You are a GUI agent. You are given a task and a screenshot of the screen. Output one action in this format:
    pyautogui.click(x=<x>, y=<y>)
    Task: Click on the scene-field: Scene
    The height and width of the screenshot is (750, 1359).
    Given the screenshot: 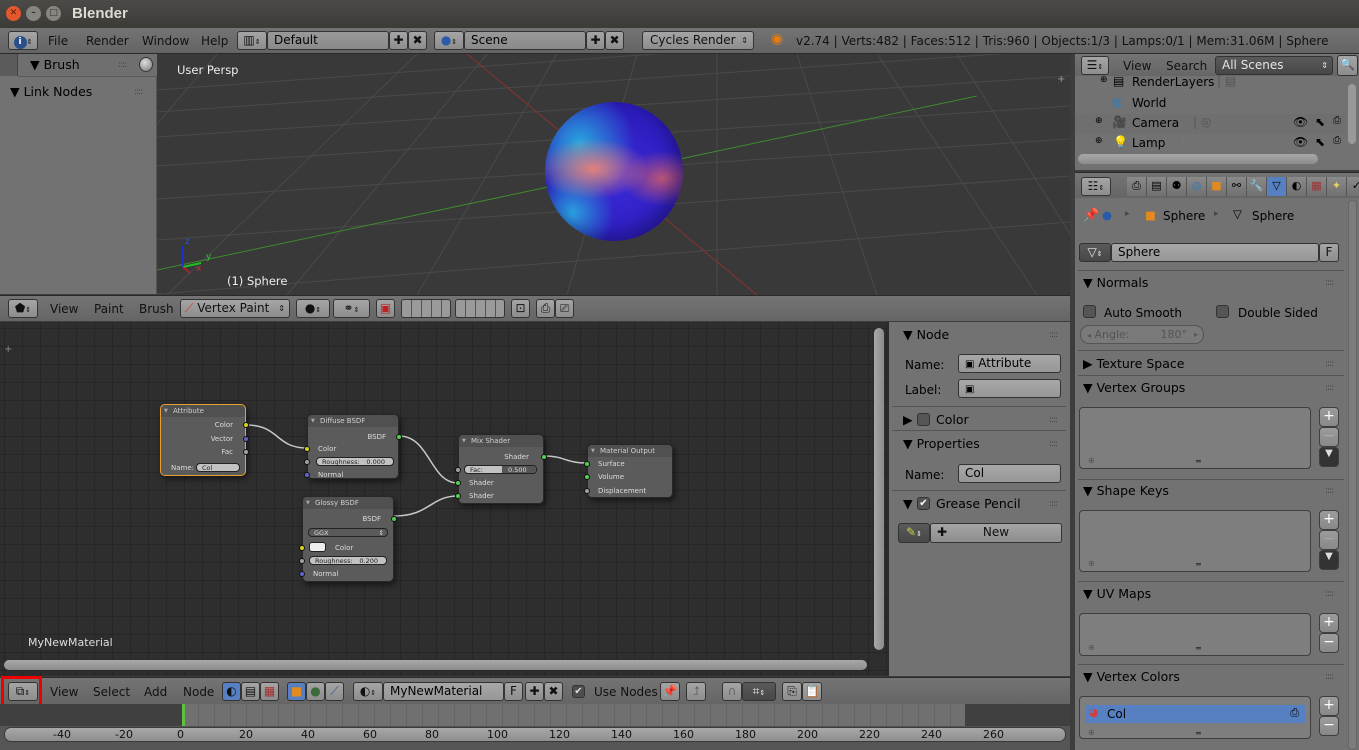 What is the action you would take?
    pyautogui.click(x=525, y=40)
    